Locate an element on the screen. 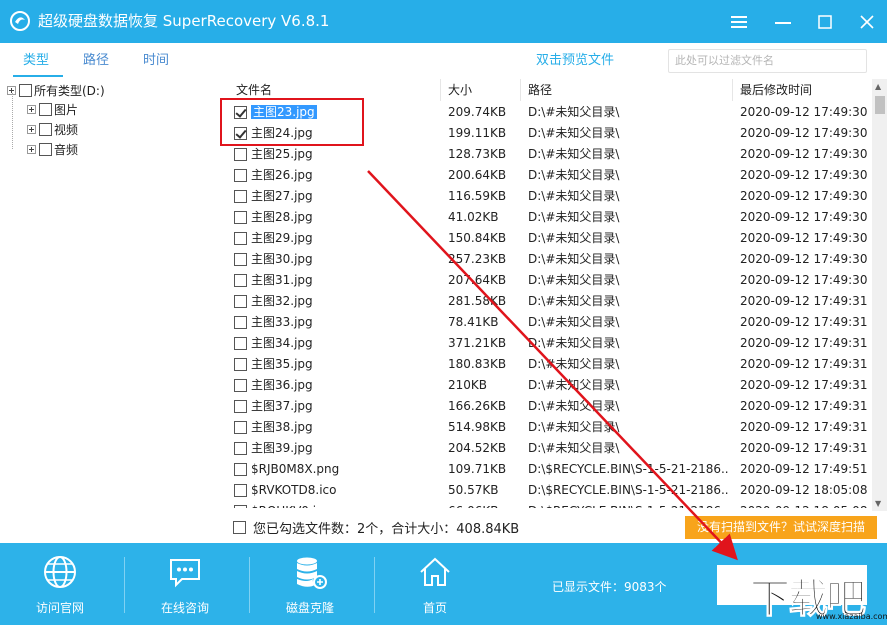 The height and width of the screenshot is (625, 887). file-name: $ROUKV0.ico is located at coordinates (346, 504).